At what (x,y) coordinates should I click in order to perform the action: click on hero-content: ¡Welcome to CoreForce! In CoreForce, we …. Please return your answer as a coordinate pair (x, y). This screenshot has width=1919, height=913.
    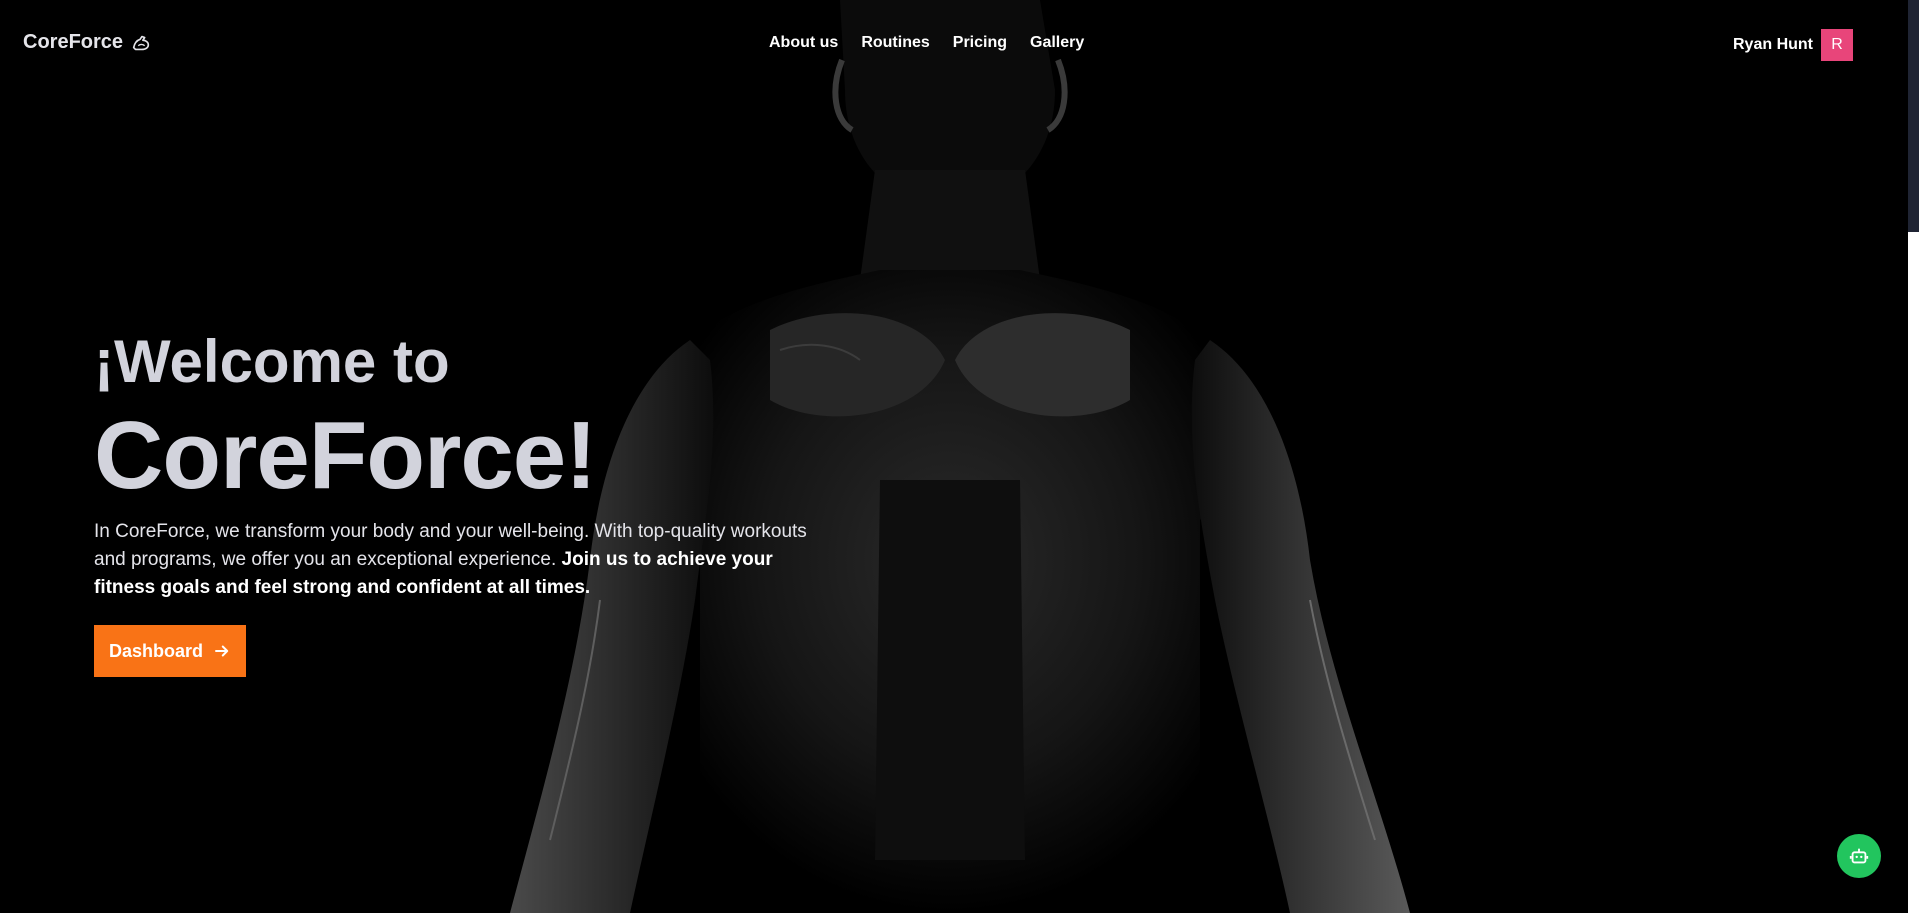
    Looking at the image, I should click on (464, 461).